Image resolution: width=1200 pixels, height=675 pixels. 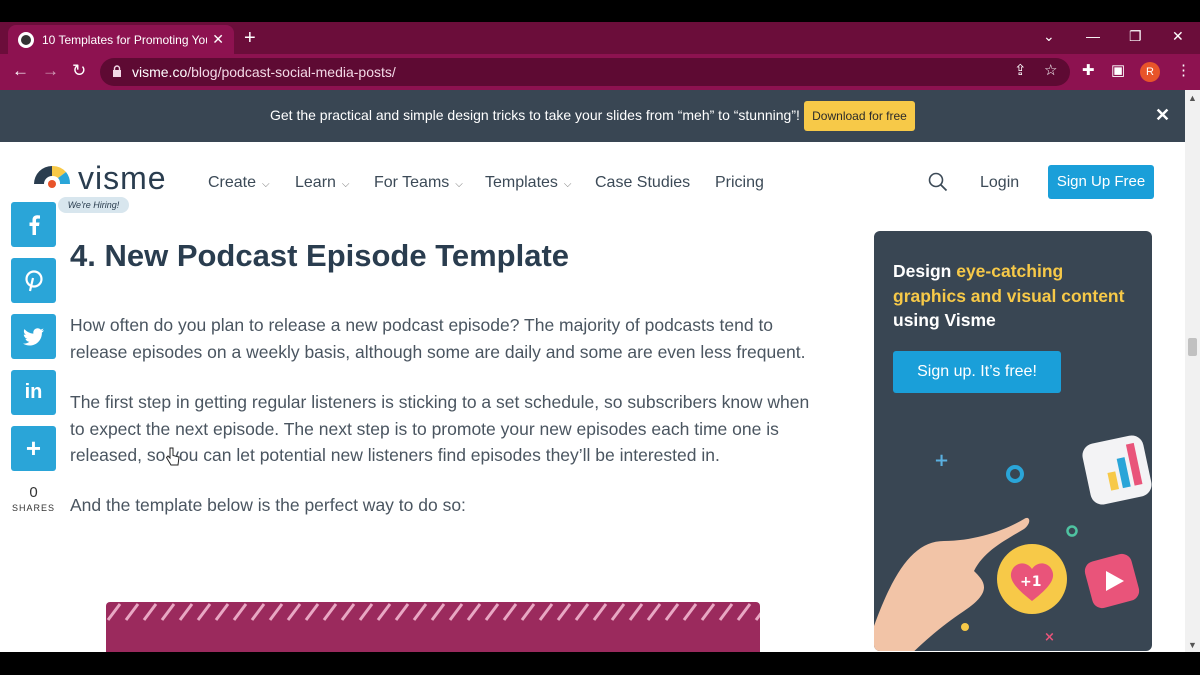 I want to click on scroll-up-icon: ▲, so click(x=1192, y=98).